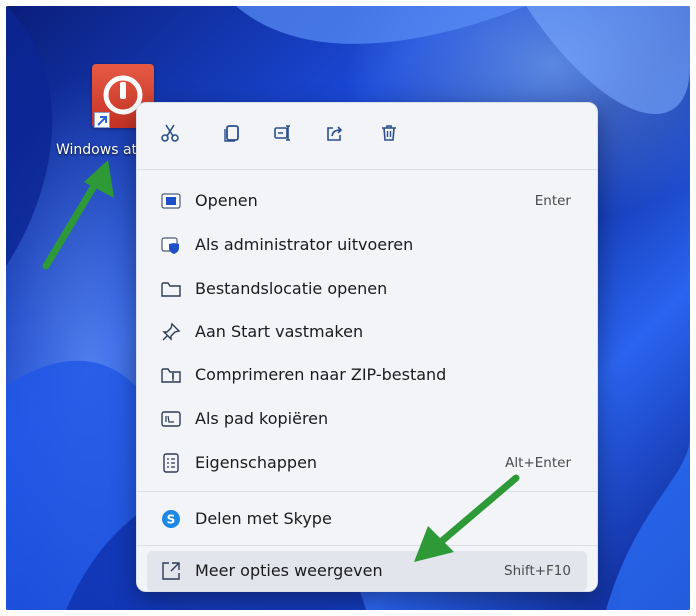  I want to click on menu-item-run-as-admin: Als administrator uitvoeren, so click(367, 245).